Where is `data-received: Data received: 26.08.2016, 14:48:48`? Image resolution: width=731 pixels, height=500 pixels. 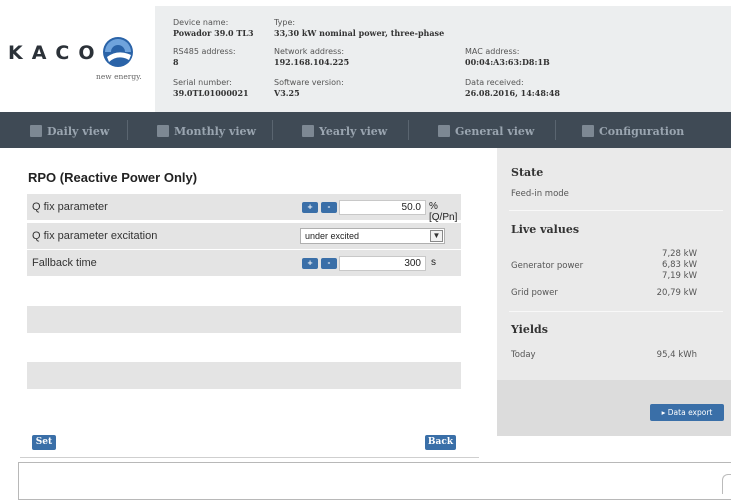 data-received: Data received: 26.08.2016, 14:48:48 is located at coordinates (512, 88).